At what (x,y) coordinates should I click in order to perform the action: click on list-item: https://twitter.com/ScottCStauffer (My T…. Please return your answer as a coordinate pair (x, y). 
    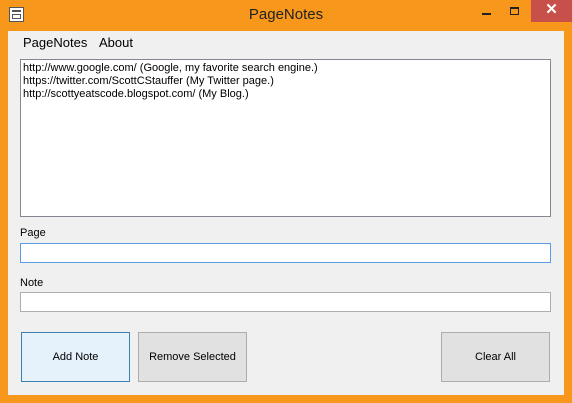
    Looking at the image, I should click on (285, 81).